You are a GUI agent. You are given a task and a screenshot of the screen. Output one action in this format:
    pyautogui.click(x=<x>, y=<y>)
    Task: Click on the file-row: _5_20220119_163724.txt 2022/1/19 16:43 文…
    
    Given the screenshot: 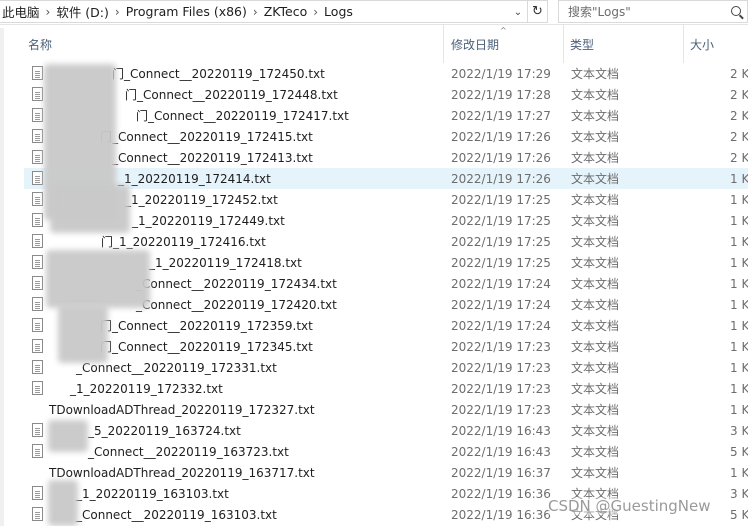 What is the action you would take?
    pyautogui.click(x=386, y=430)
    